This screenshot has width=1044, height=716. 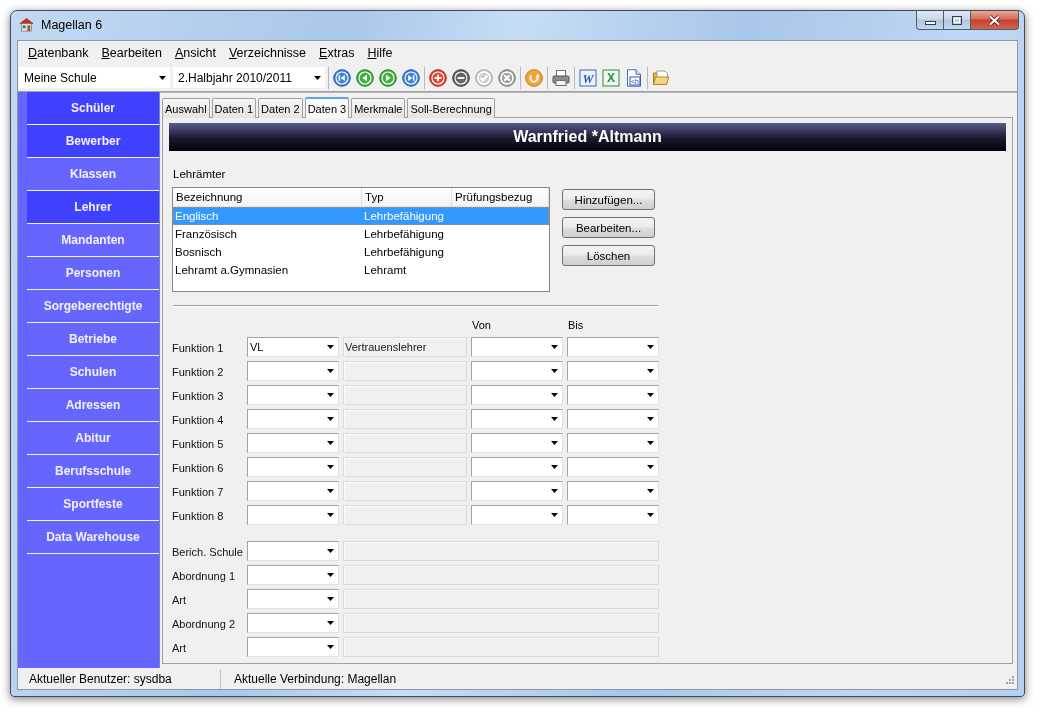 I want to click on skip-back-icon, so click(x=342, y=77).